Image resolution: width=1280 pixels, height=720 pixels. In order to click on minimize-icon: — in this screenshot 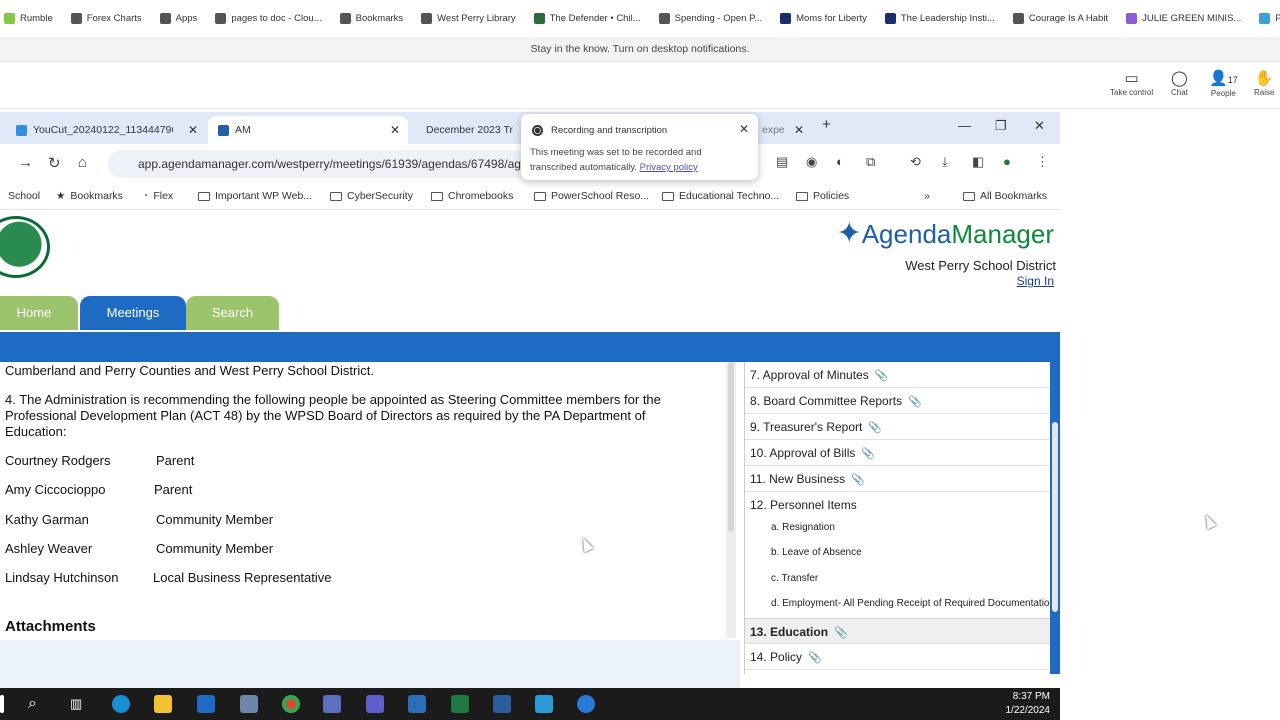, I will do `click(964, 125)`.